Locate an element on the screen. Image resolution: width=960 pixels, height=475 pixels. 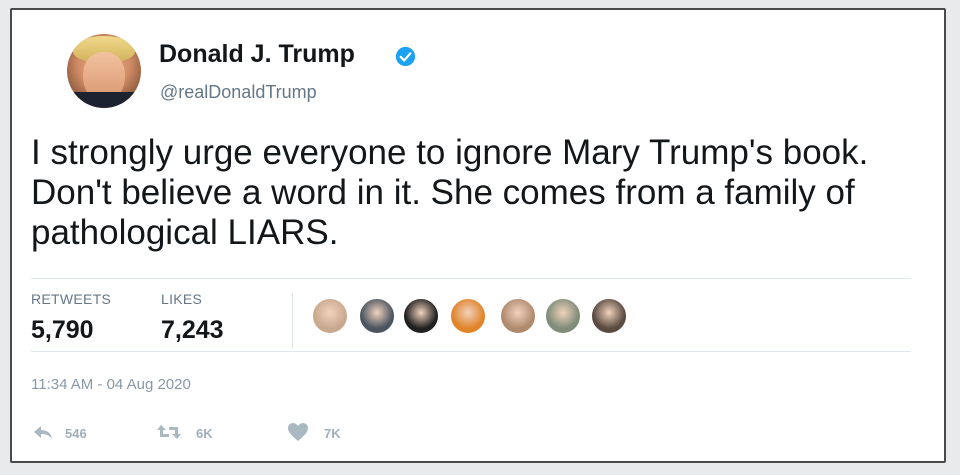
like-count: 7K is located at coordinates (332, 433).